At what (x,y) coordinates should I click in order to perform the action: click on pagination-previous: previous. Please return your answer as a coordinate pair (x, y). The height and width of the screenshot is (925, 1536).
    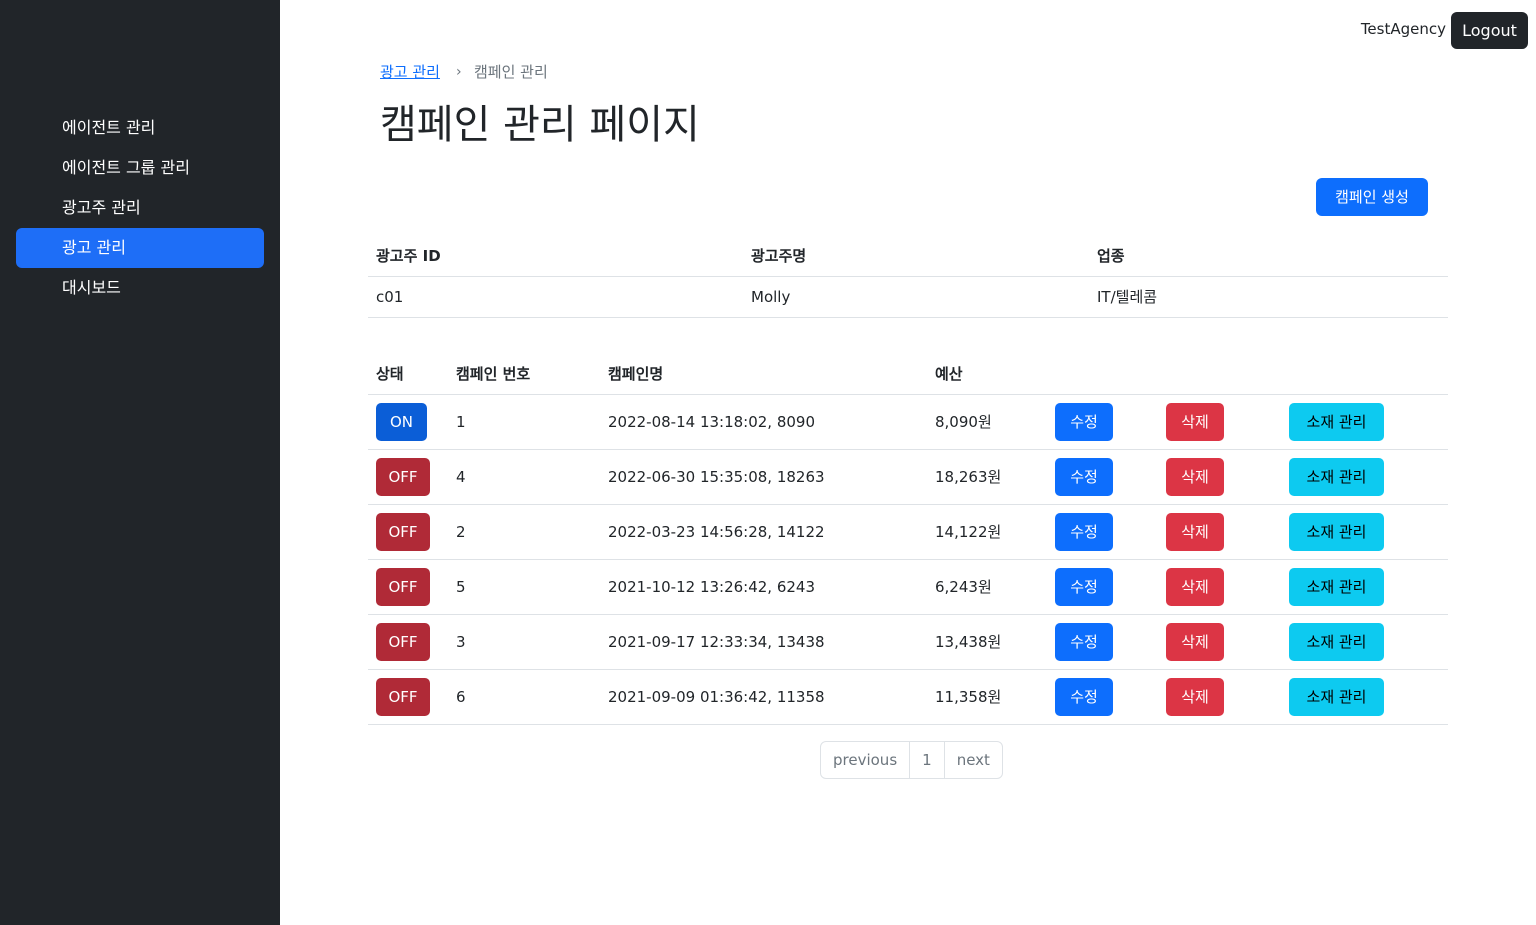
    Looking at the image, I should click on (865, 760).